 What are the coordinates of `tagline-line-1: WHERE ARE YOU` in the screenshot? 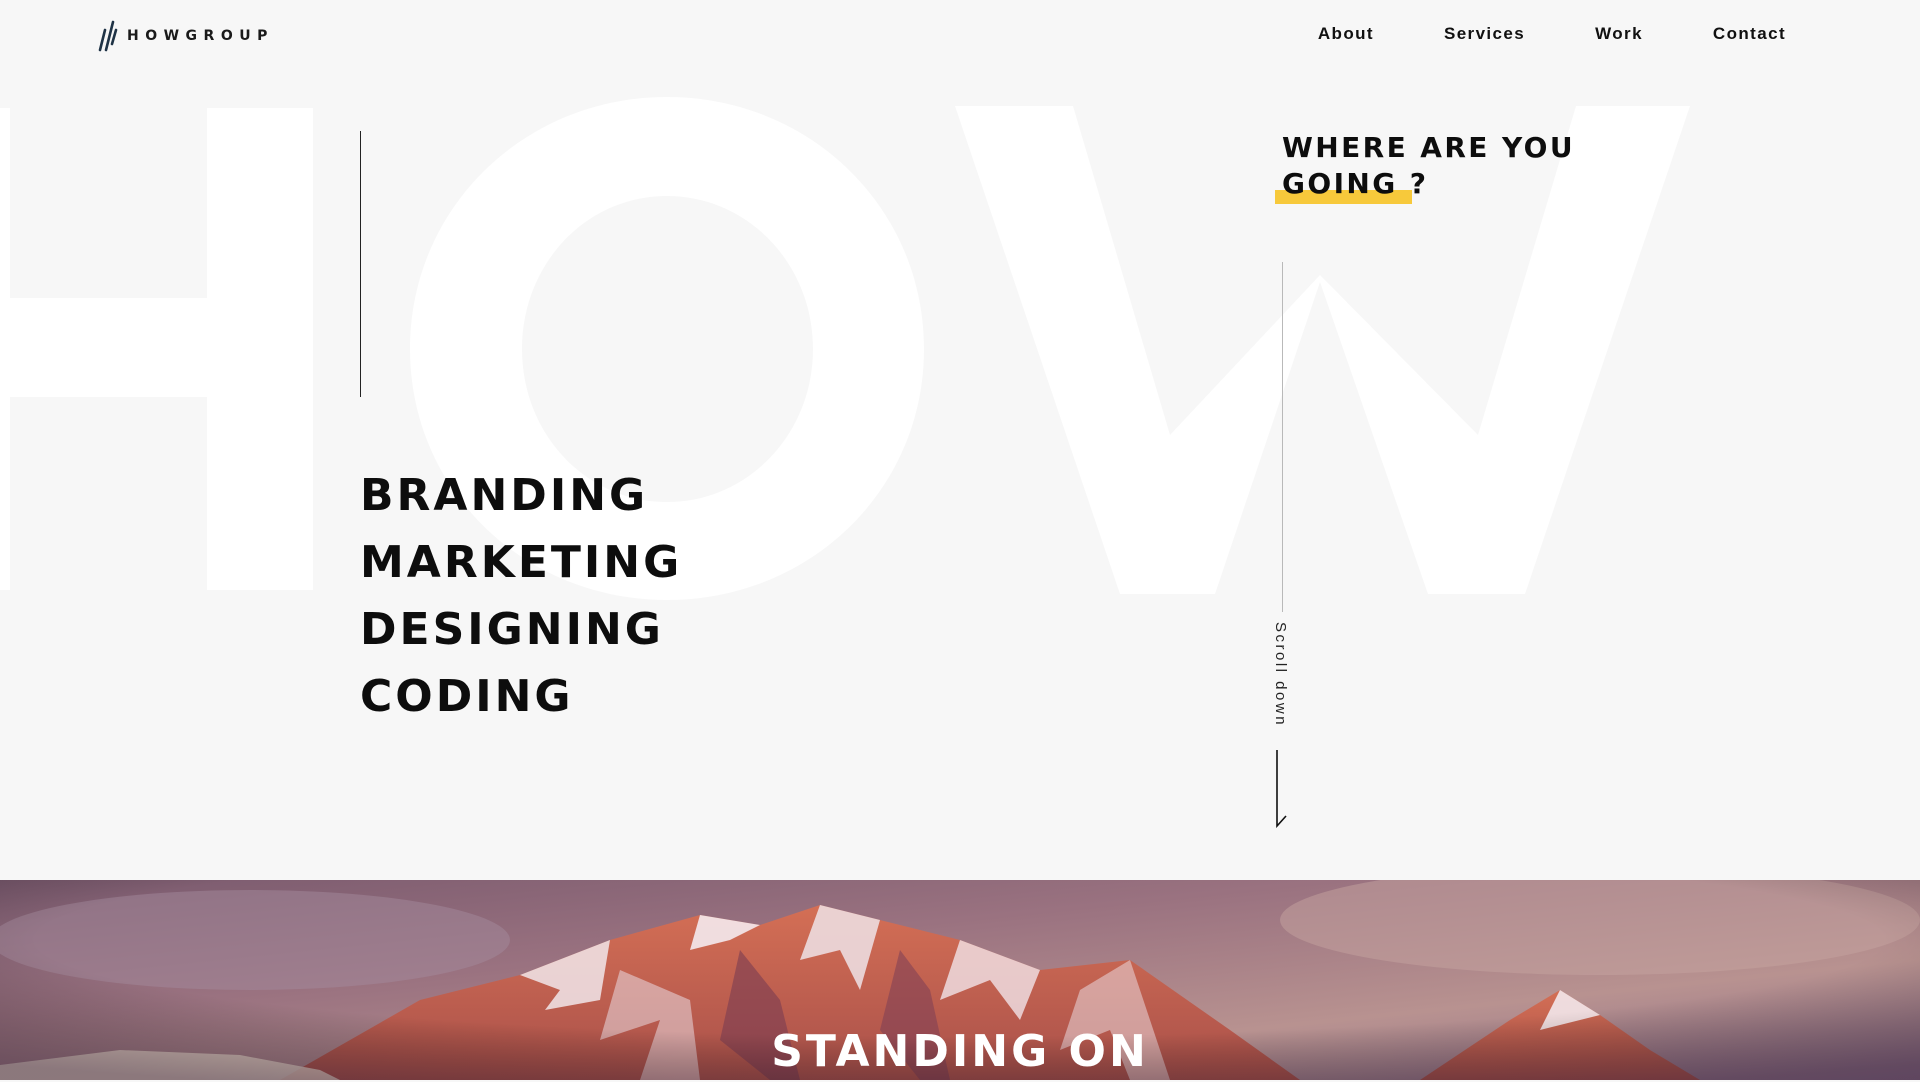 It's located at (1429, 147).